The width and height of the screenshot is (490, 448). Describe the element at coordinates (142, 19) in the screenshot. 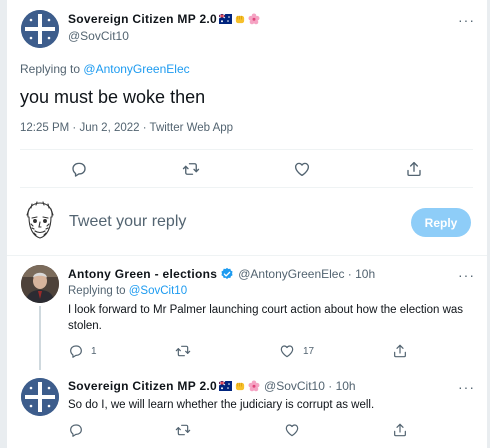

I see `author-name: Sovereign Citizen MP 2.0` at that location.